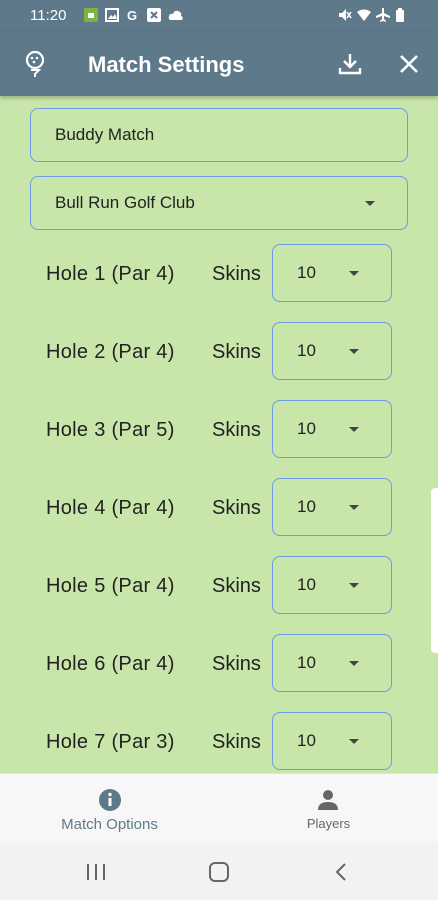 This screenshot has height=900, width=438. What do you see at coordinates (342, 872) in the screenshot?
I see `back-icon` at bounding box center [342, 872].